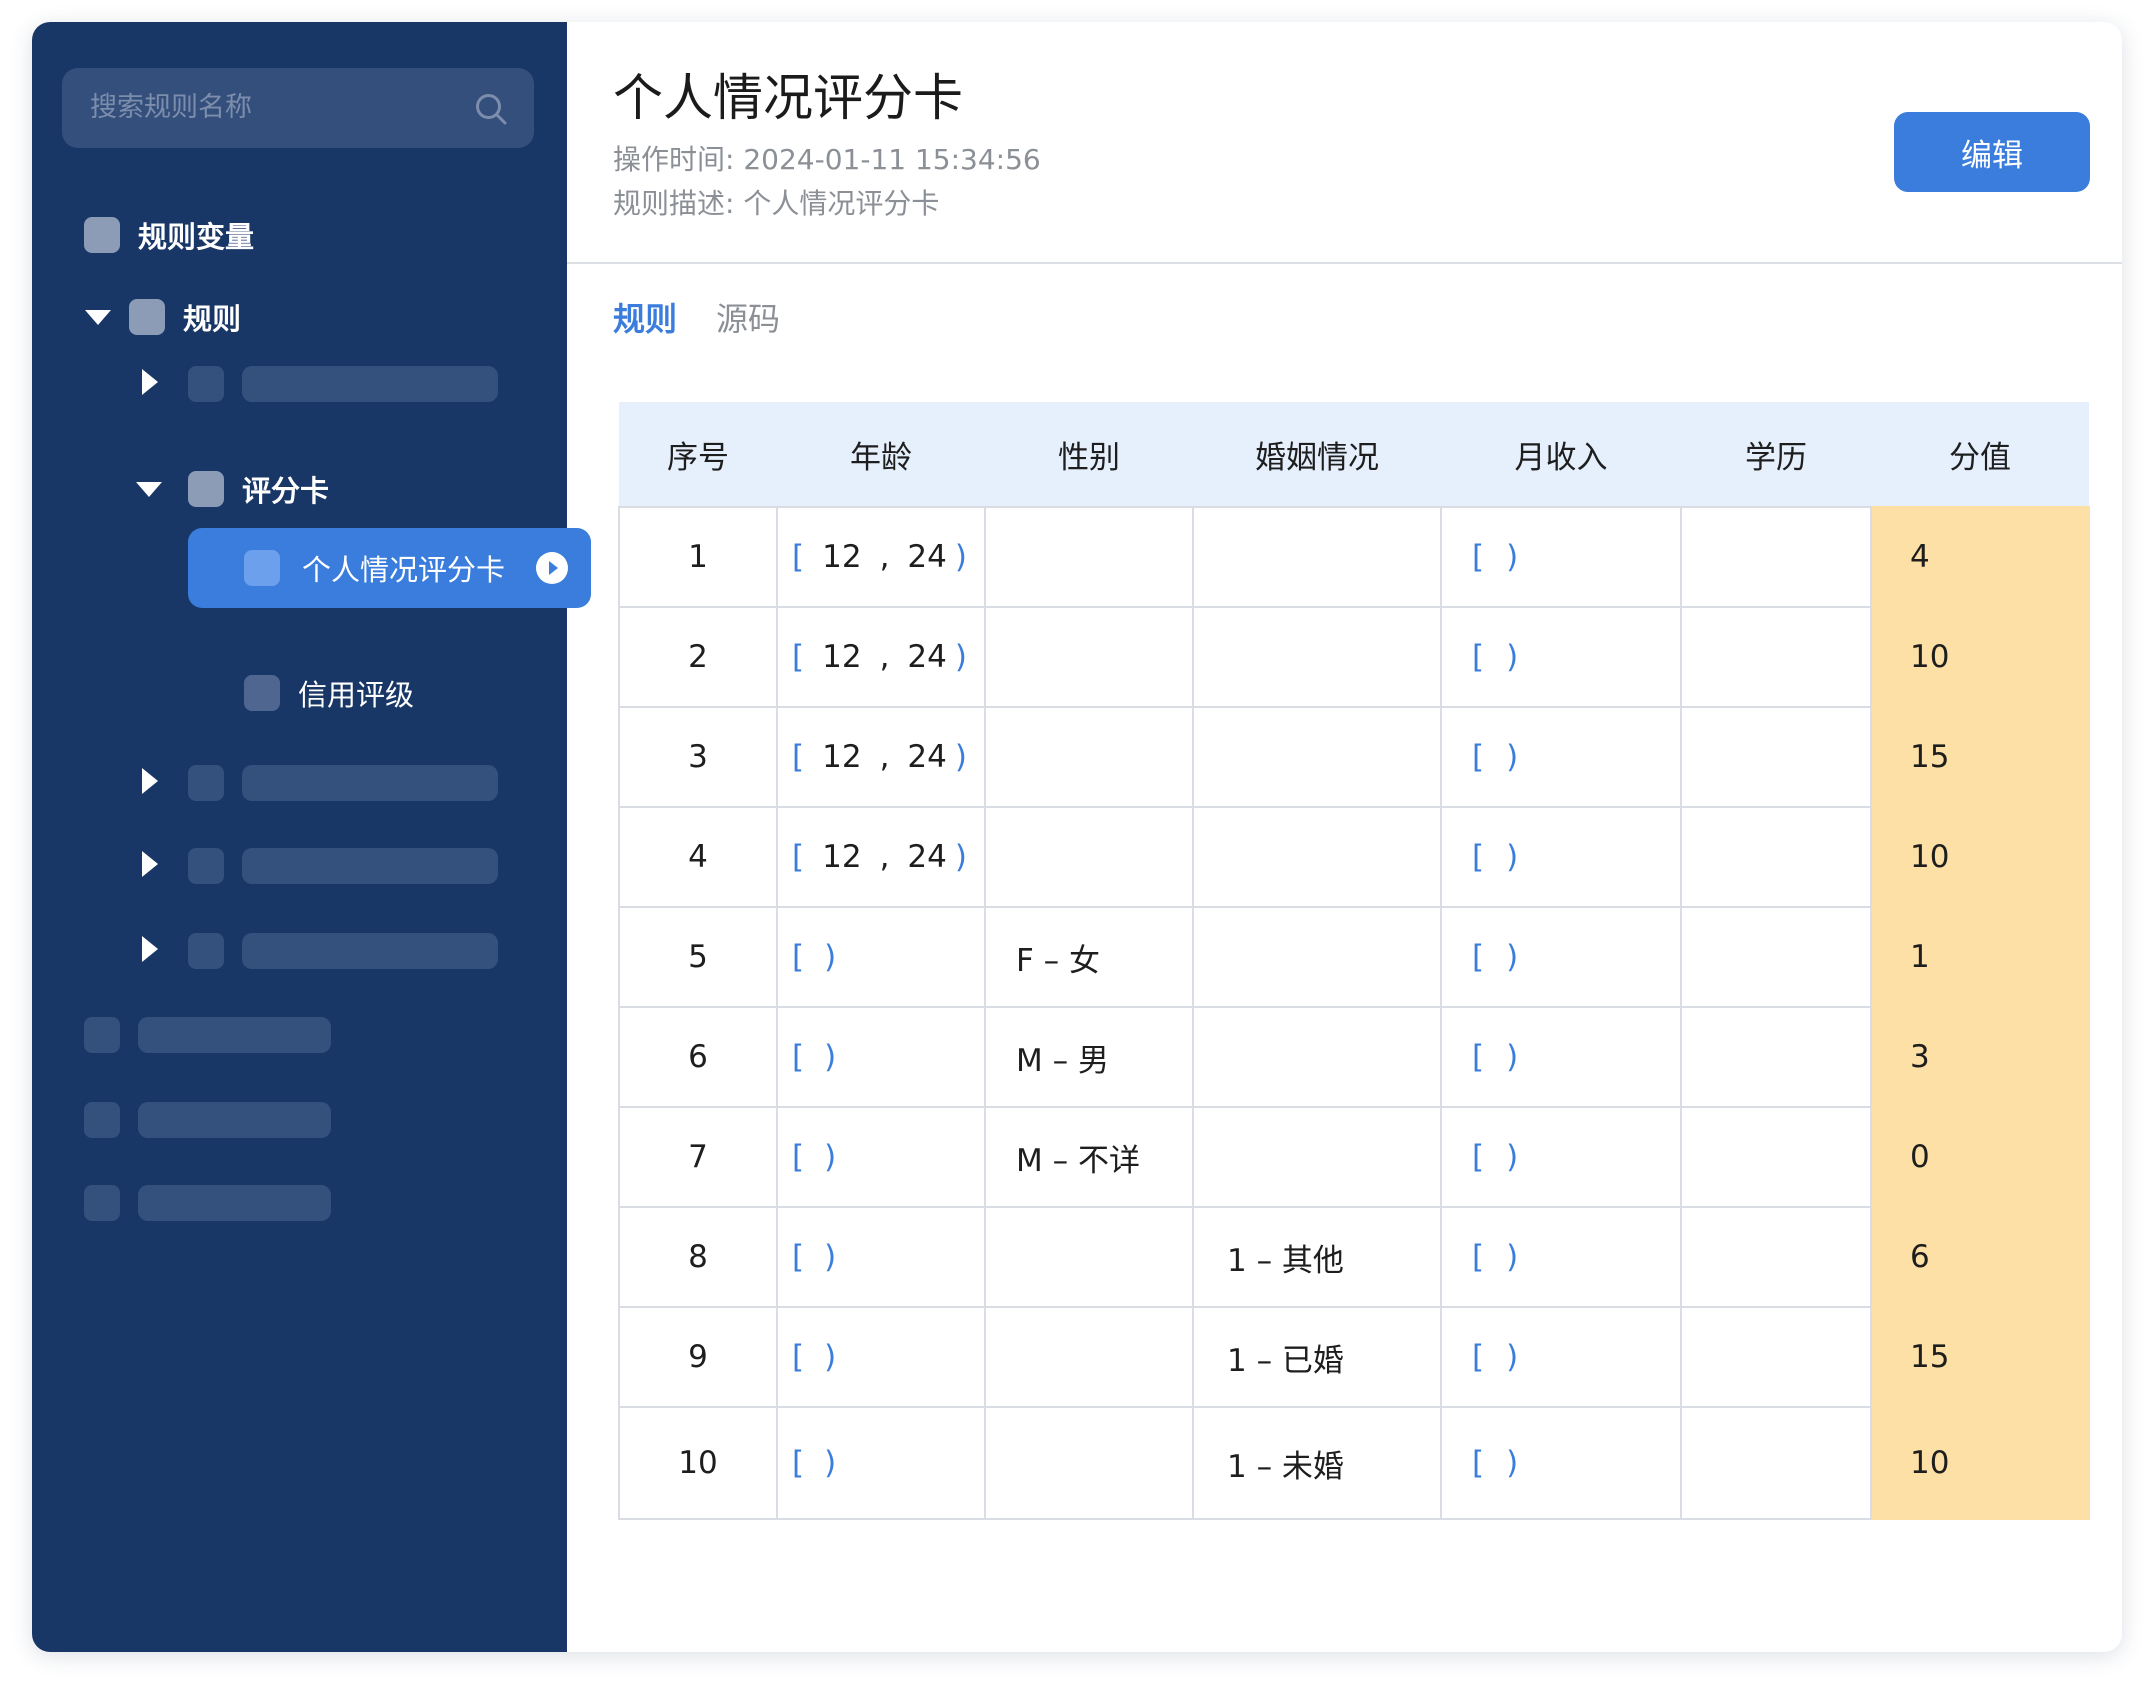 The width and height of the screenshot is (2154, 1690). I want to click on tab-rules: 规则, so click(645, 317).